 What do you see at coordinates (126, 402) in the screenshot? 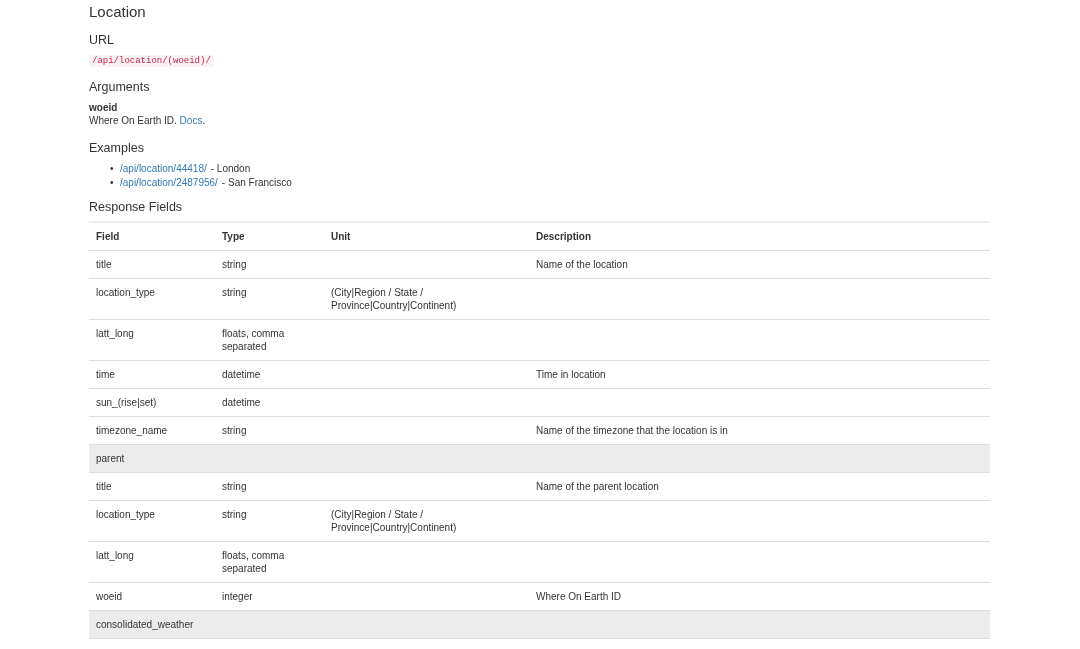
I see `table-cell: sun_(rise|set)` at bounding box center [126, 402].